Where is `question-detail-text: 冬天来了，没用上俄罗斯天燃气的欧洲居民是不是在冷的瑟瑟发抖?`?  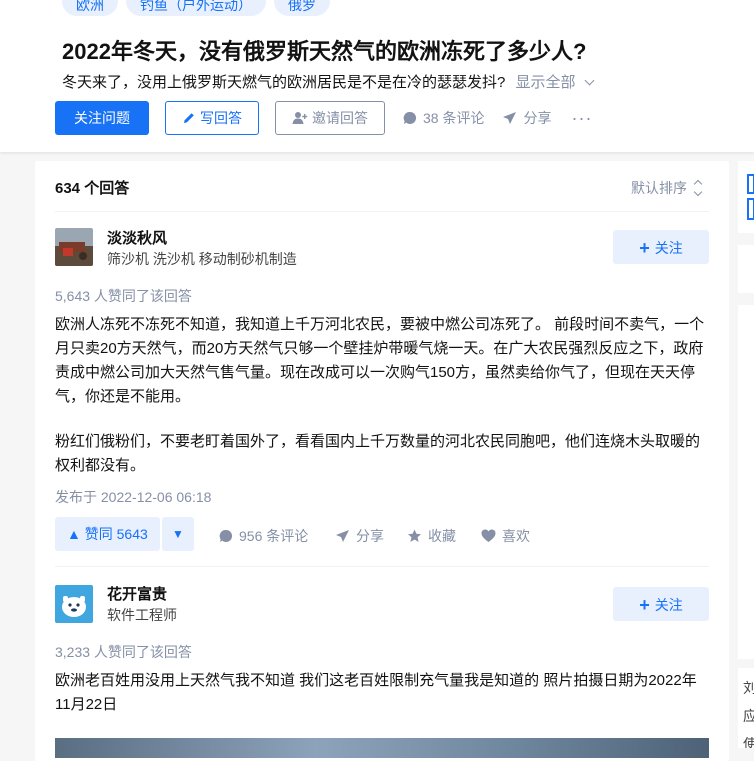 question-detail-text: 冬天来了，没用上俄罗斯天燃气的欧洲居民是不是在冷的瑟瑟发抖? is located at coordinates (284, 82).